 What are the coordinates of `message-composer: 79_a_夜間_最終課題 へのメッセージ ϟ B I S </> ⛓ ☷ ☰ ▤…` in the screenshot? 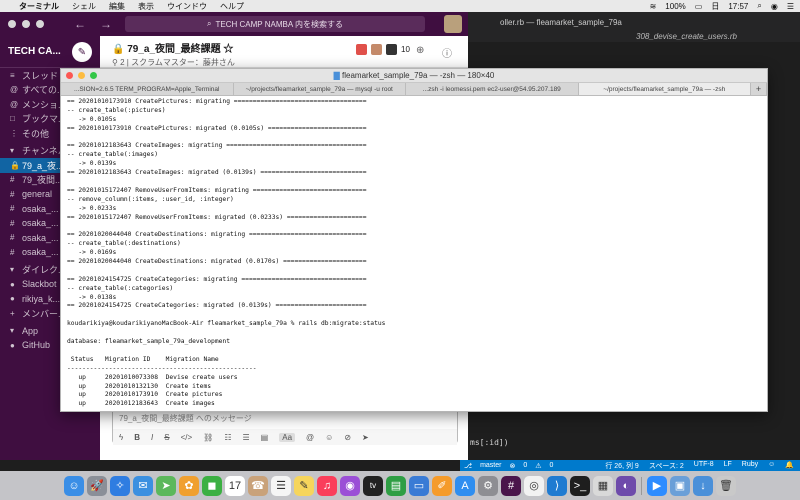 It's located at (285, 426).